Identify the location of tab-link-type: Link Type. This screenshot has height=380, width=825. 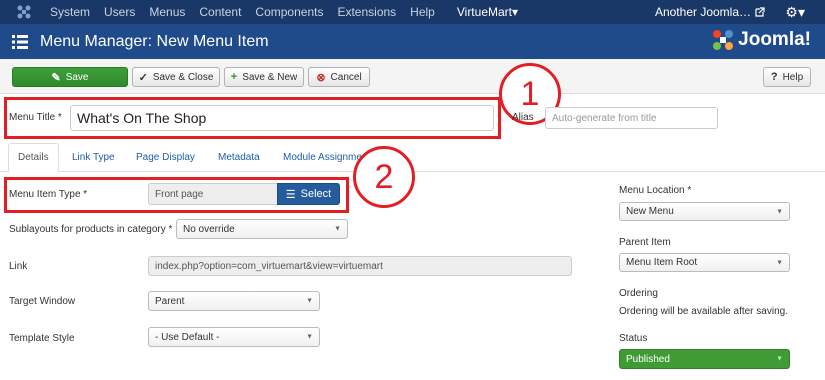
(93, 157).